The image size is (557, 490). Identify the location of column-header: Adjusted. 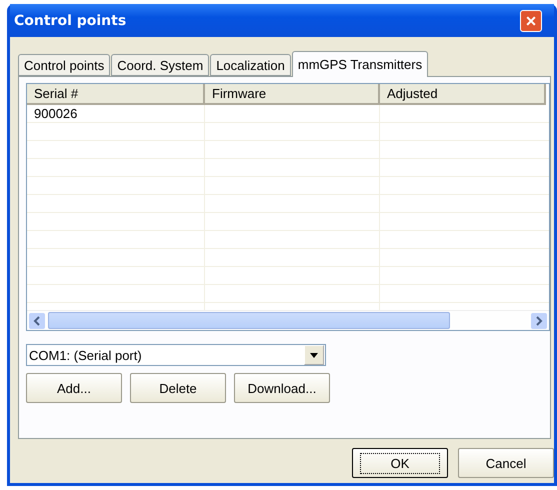
(463, 94).